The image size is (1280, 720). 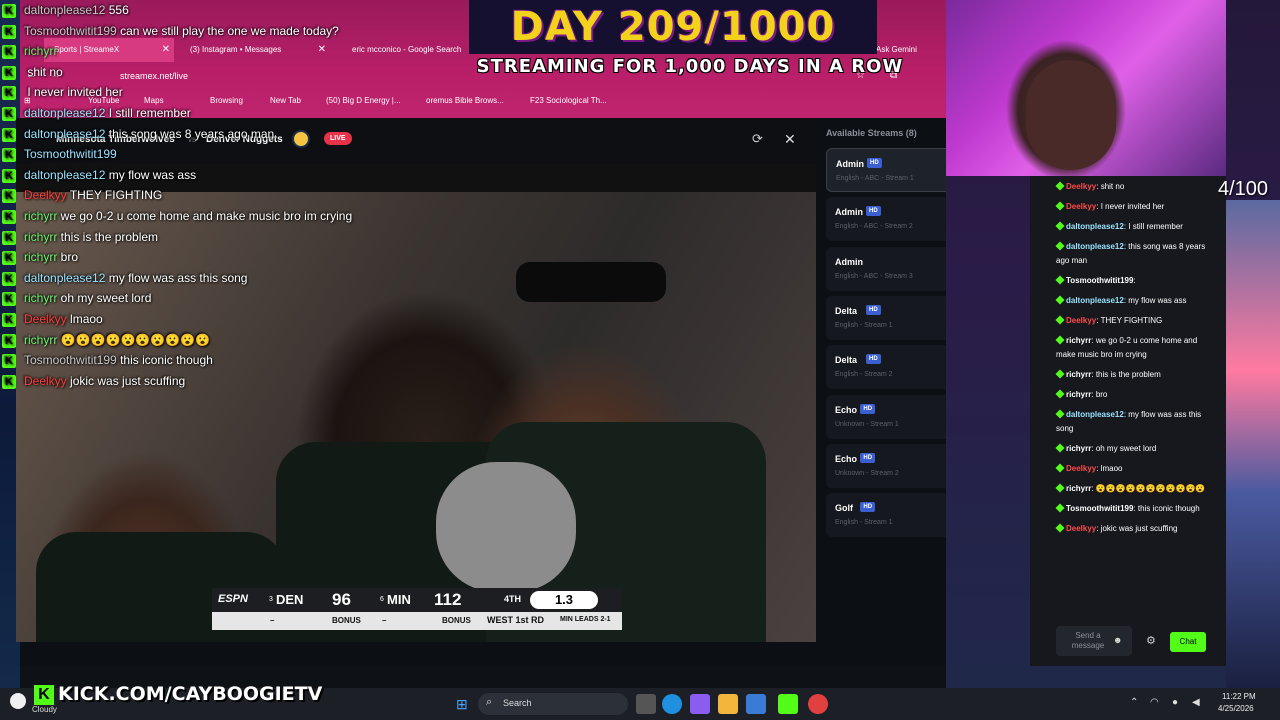 What do you see at coordinates (818, 704) in the screenshot?
I see `chrome-icon` at bounding box center [818, 704].